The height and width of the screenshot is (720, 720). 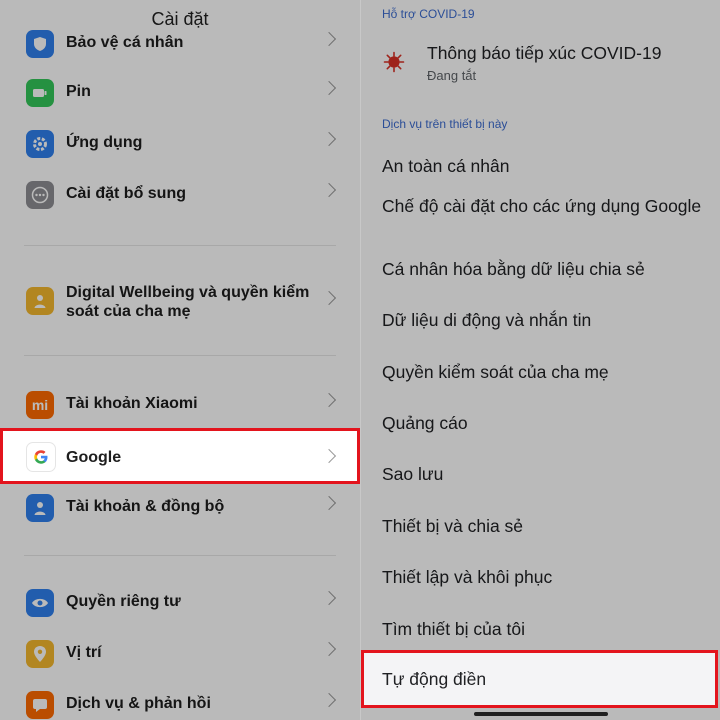 I want to click on service-item-devices-sharing: Thiết bị và chia sẻ, so click(x=542, y=526).